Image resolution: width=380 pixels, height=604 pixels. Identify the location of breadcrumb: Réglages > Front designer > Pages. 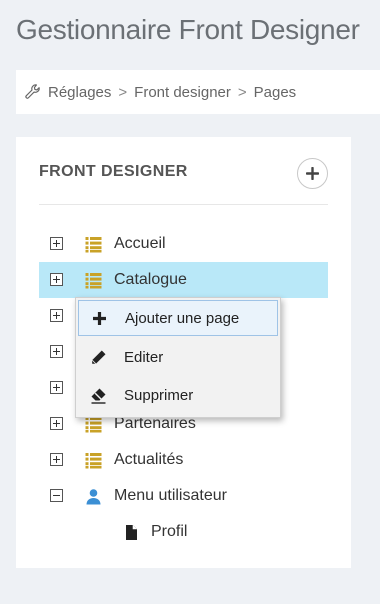
(198, 92).